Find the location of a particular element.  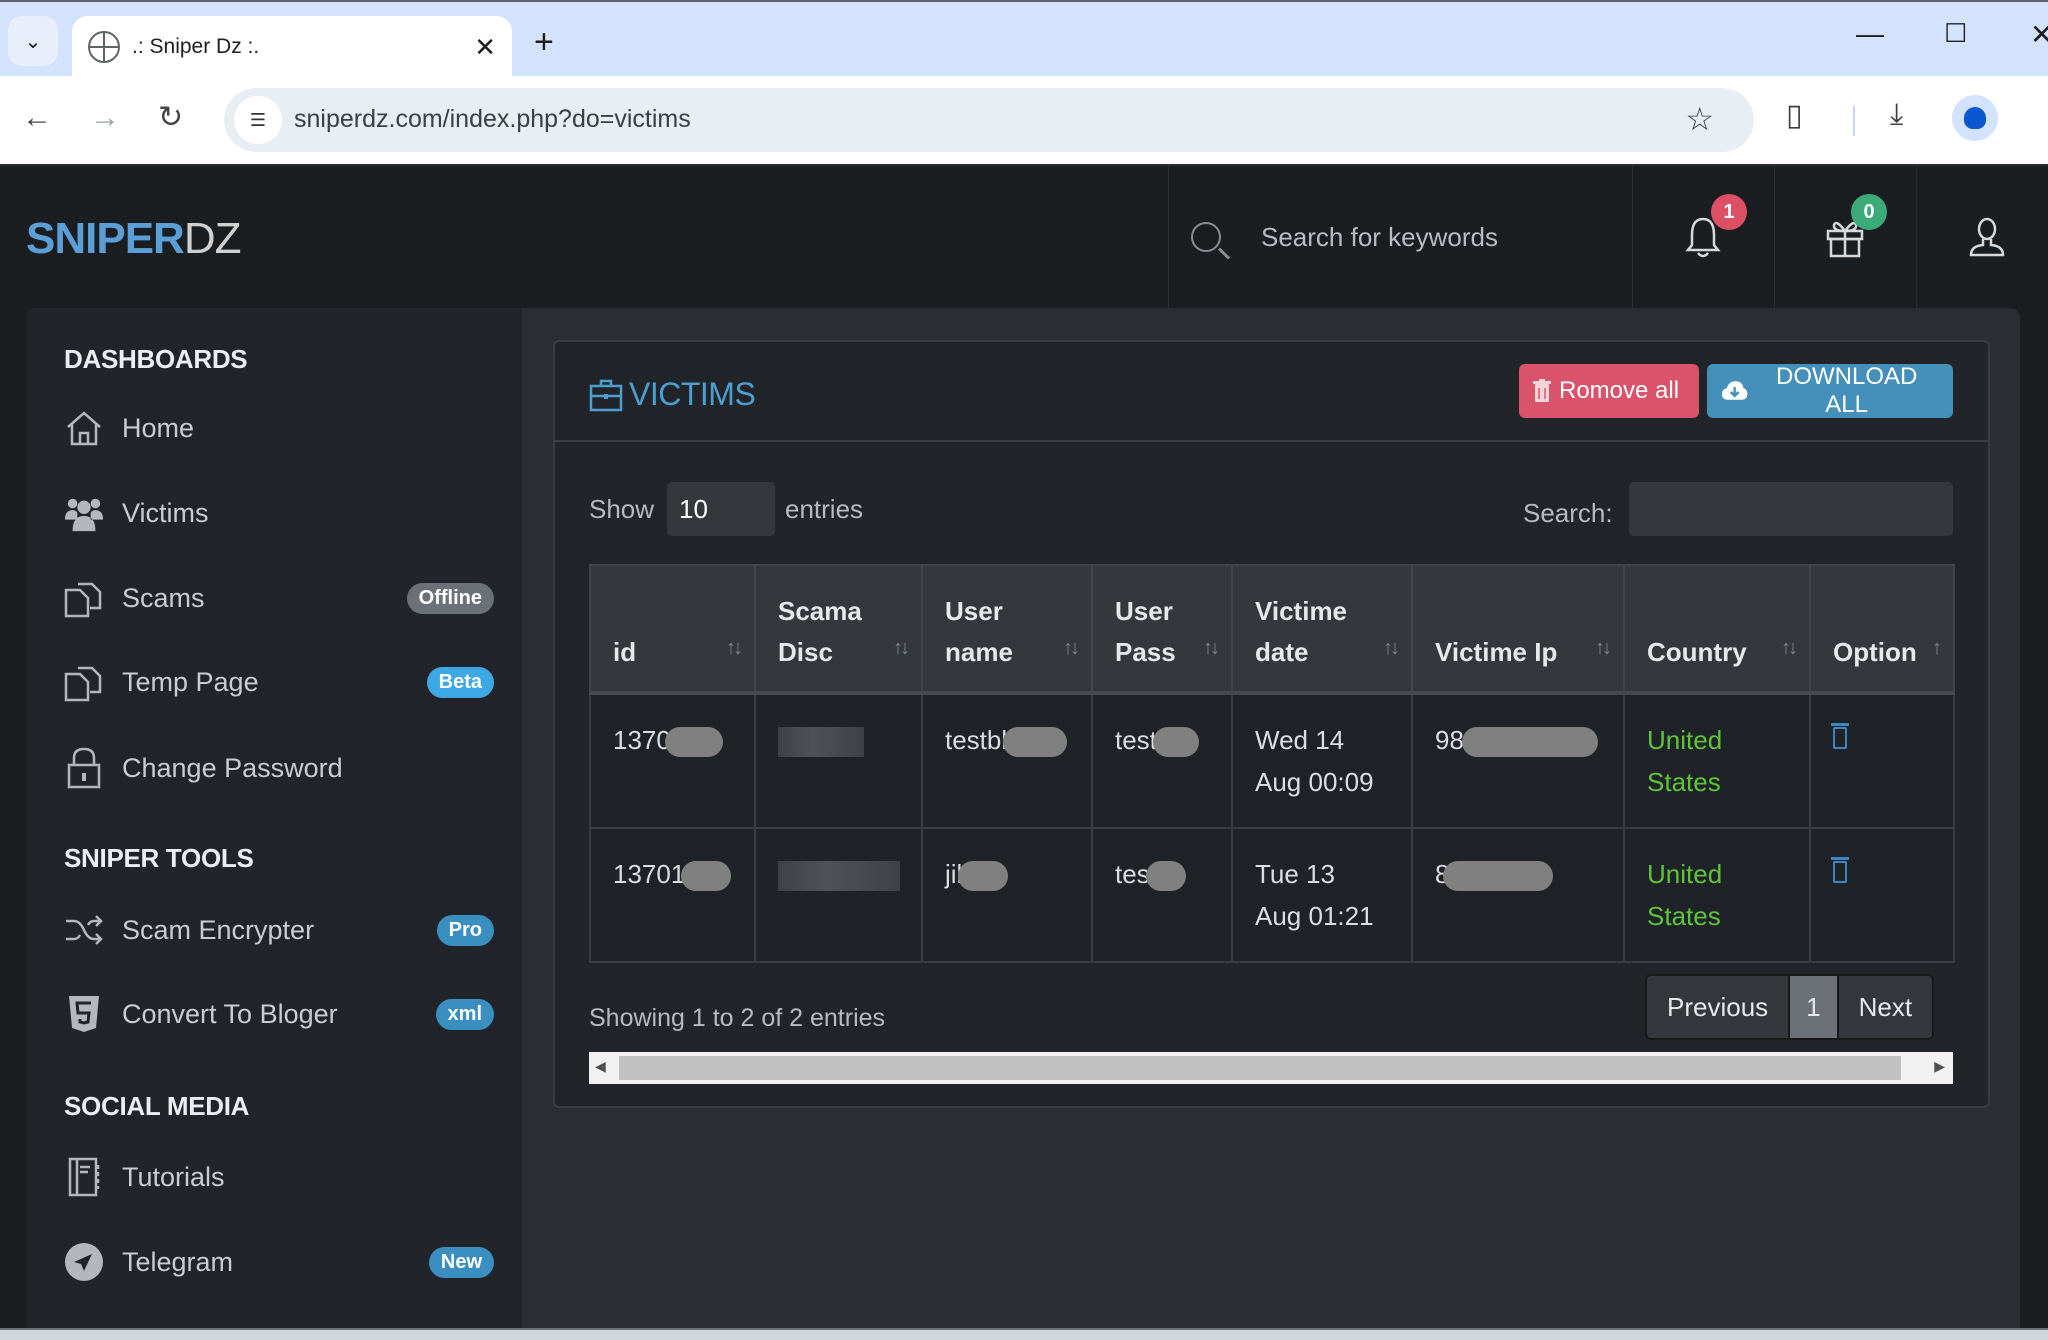

cloud-download-icon is located at coordinates (1734, 390).